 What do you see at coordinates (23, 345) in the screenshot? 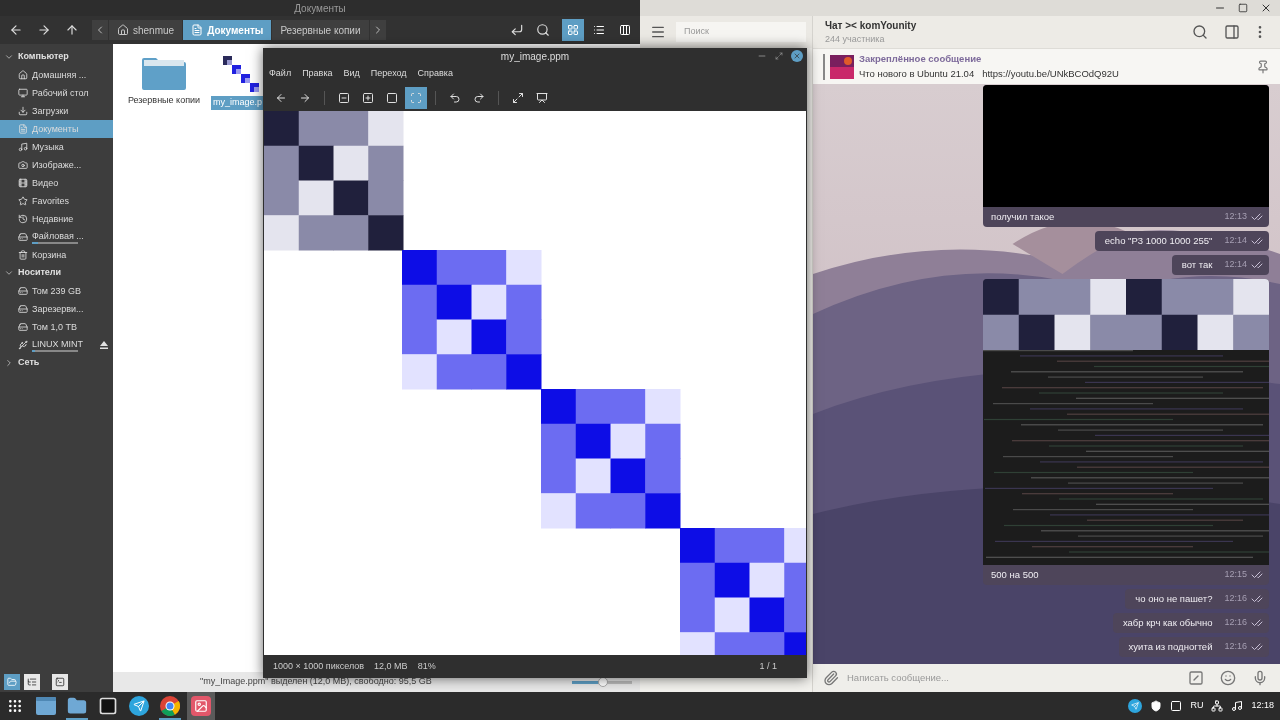
I see `usb-drive-icon` at bounding box center [23, 345].